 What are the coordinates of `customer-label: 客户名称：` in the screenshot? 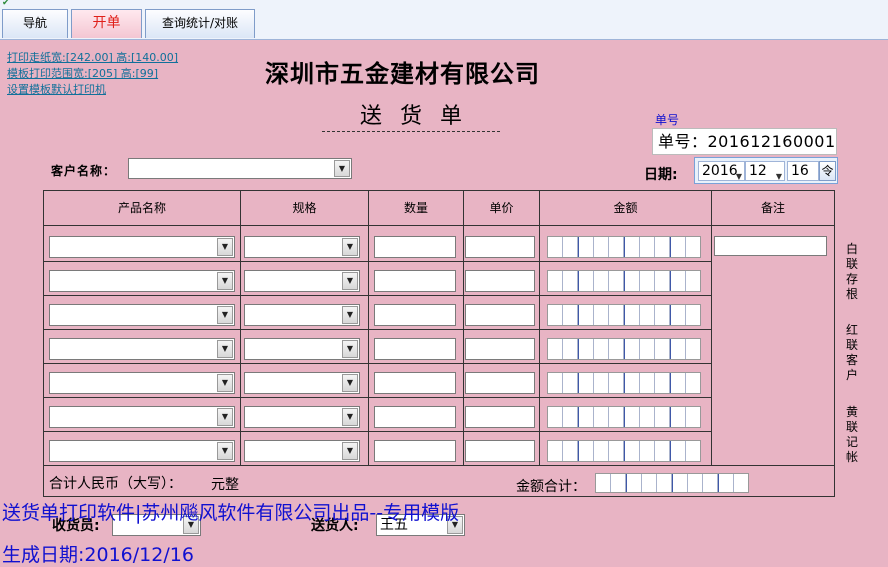 It's located at (84, 171).